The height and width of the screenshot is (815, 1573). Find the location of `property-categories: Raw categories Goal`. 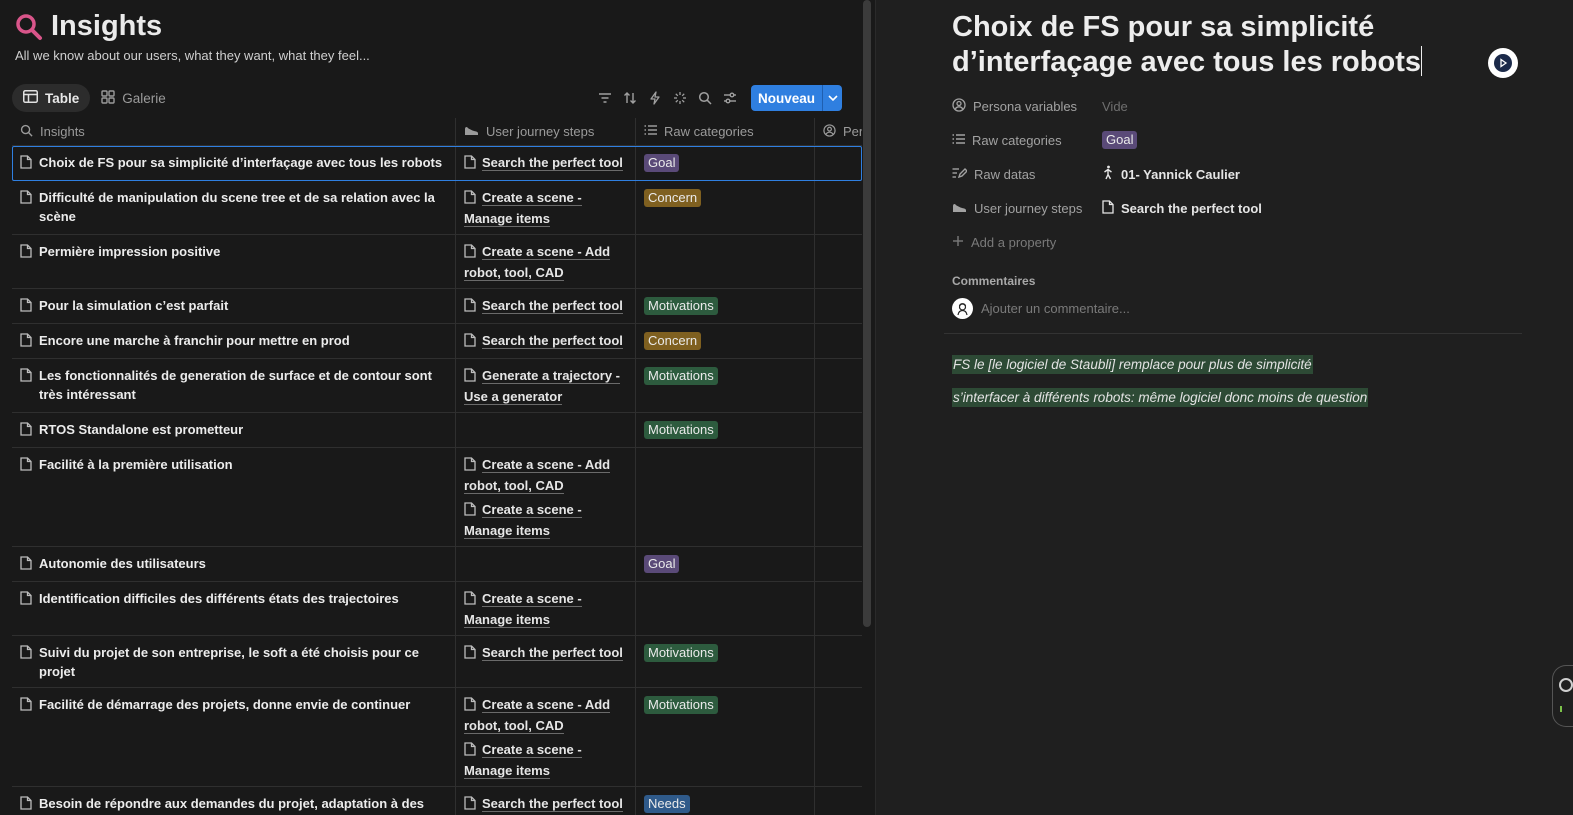

property-categories: Raw categories Goal is located at coordinates (1232, 140).